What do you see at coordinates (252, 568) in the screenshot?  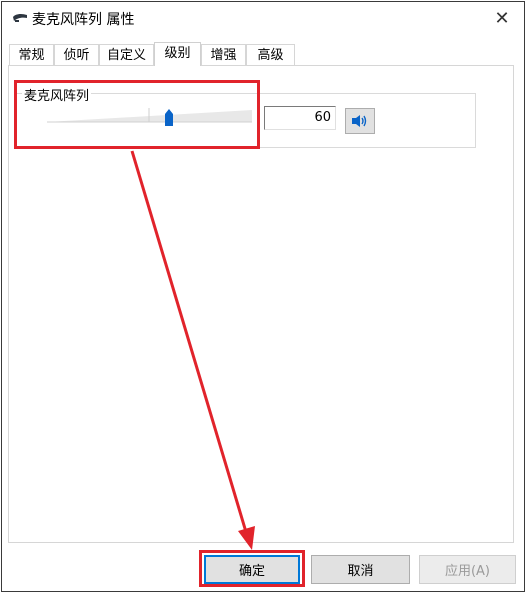 I see `highlight-box-ok` at bounding box center [252, 568].